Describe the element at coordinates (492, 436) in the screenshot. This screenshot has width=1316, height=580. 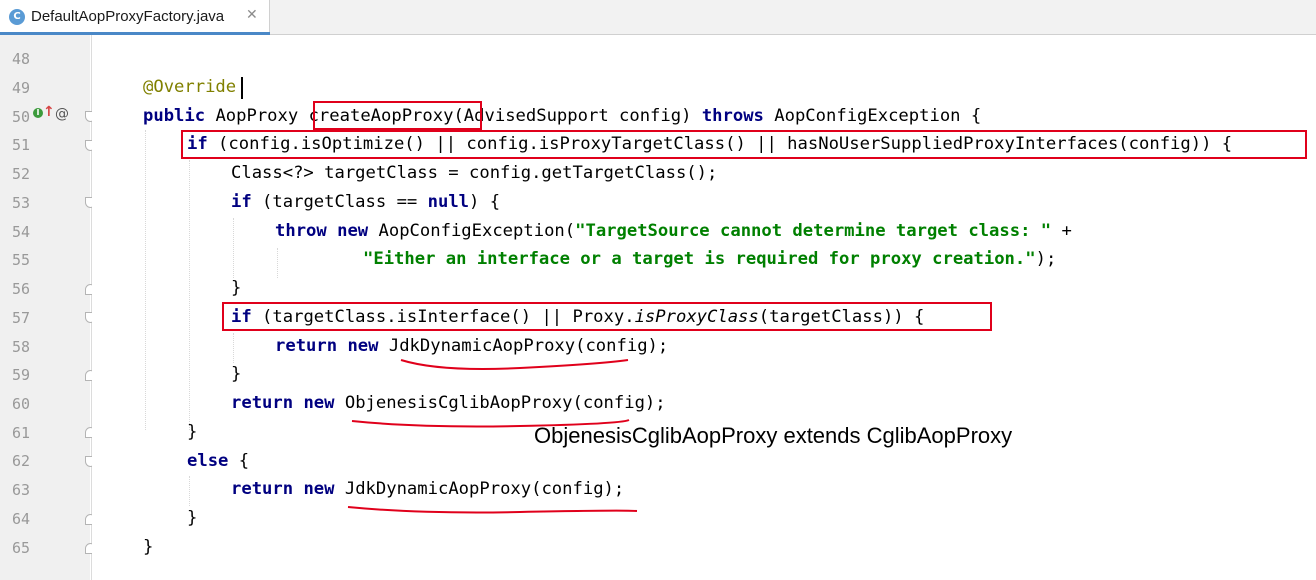
I see `annotation-overlay` at that location.